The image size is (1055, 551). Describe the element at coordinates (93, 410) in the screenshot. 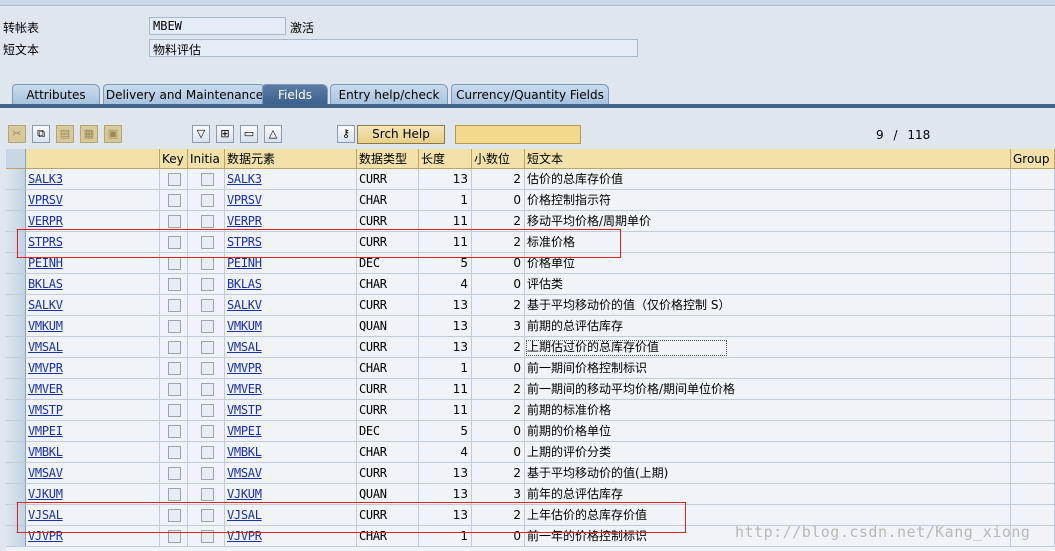

I see `cell-field: VMSTP` at that location.